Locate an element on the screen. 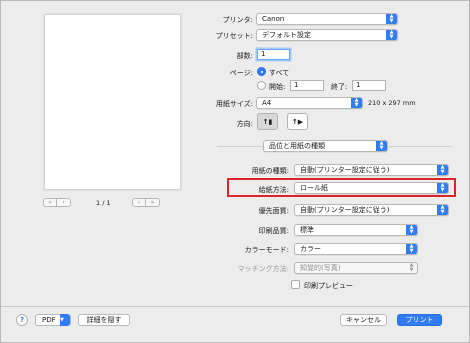  pages-to-label: 終了: is located at coordinates (339, 87).